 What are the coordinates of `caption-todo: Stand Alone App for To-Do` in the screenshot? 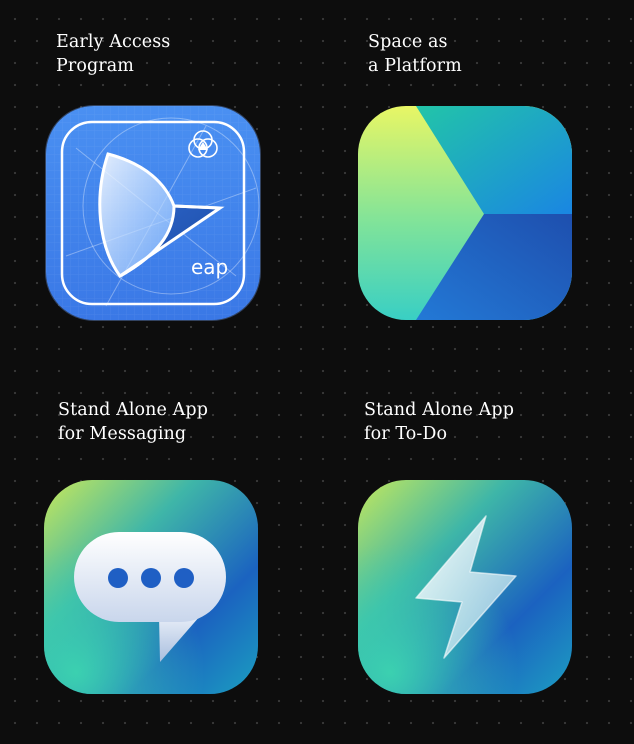 It's located at (439, 422).